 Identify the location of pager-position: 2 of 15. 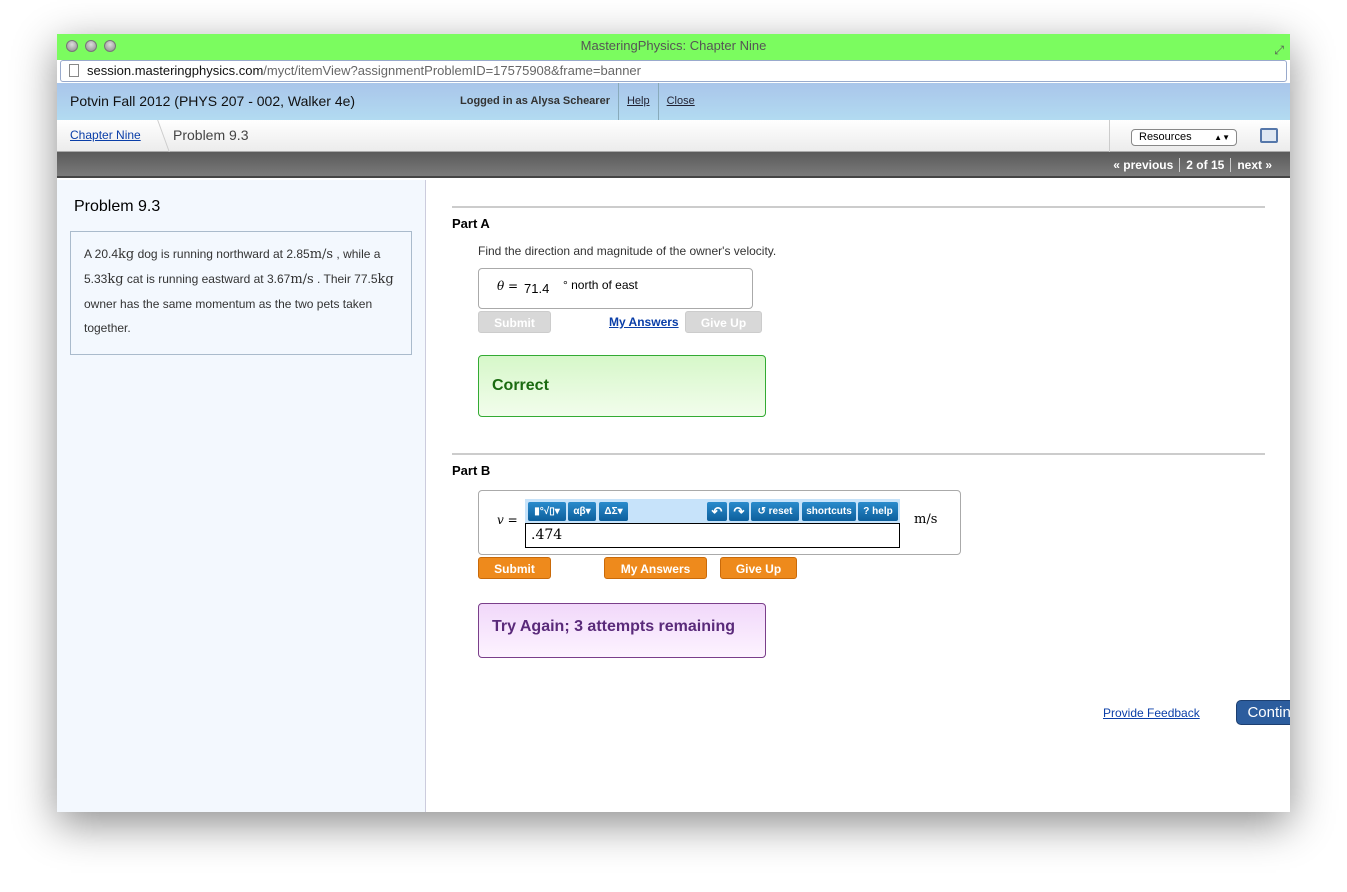
(1205, 165).